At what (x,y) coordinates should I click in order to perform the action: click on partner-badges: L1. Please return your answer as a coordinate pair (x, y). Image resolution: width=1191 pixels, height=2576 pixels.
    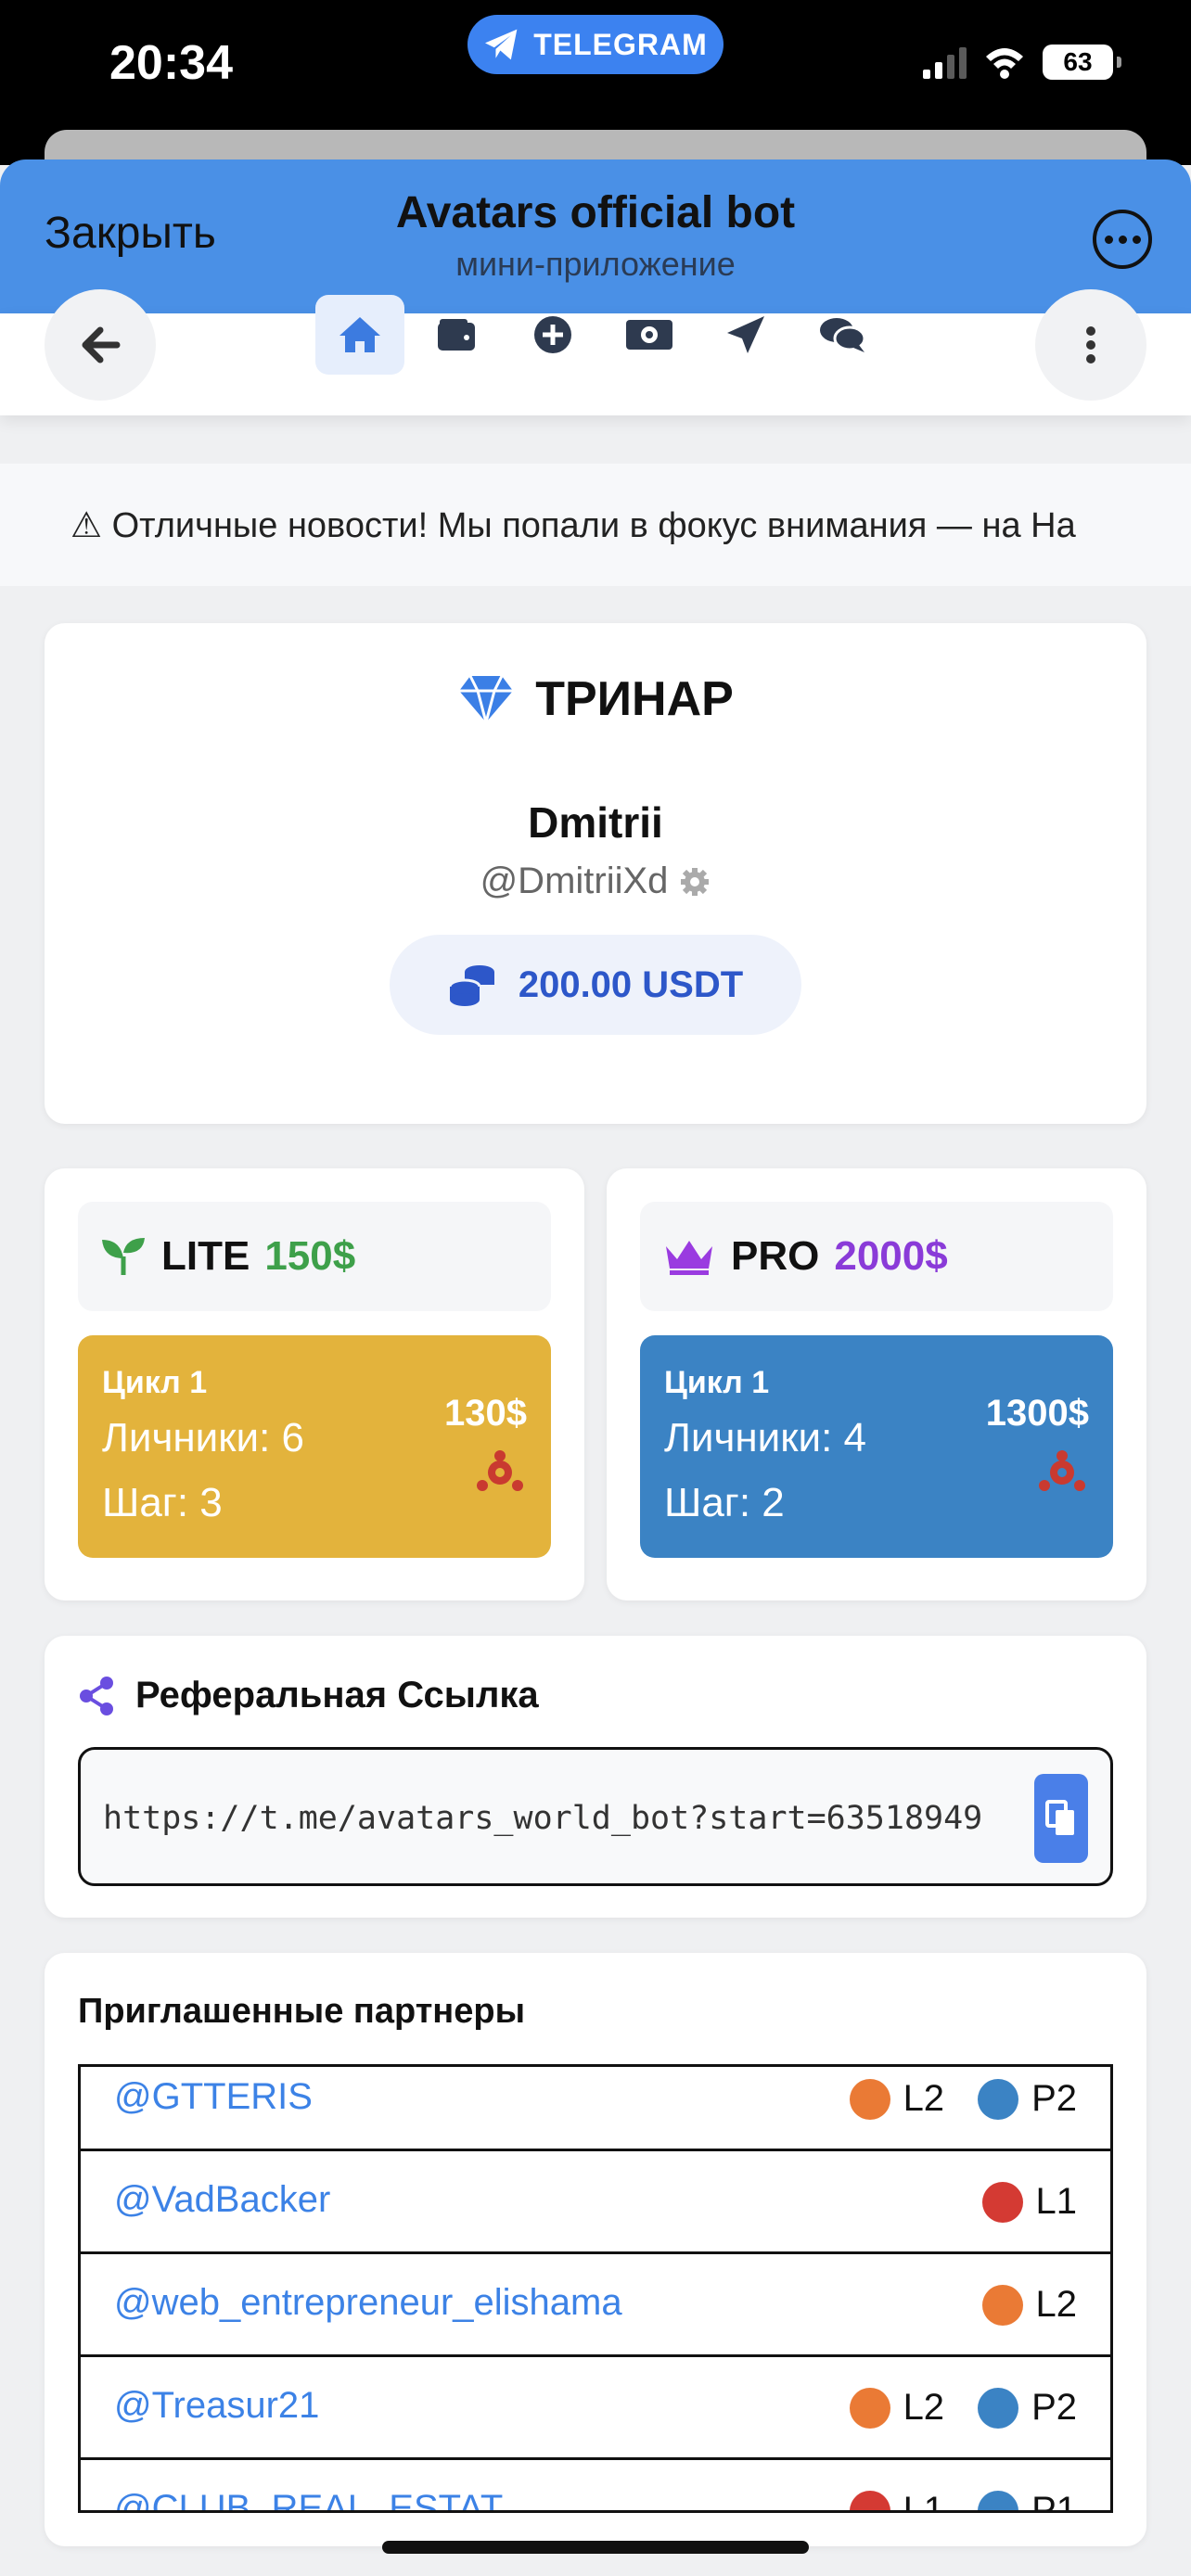
    Looking at the image, I should click on (1029, 2202).